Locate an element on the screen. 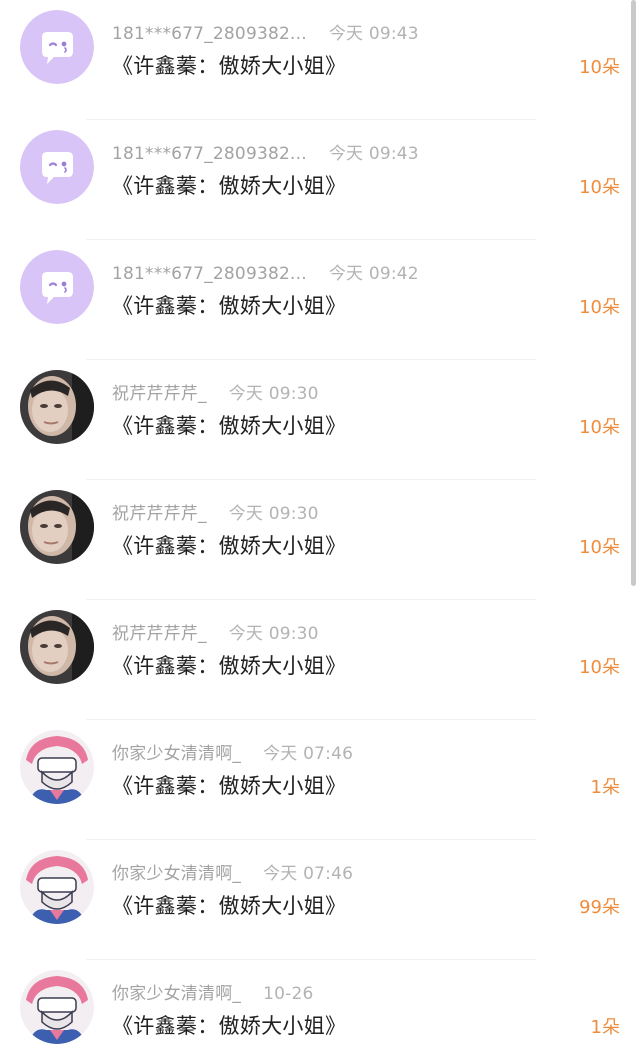 The image size is (640, 1048). timestamp: 10-26 is located at coordinates (288, 994).